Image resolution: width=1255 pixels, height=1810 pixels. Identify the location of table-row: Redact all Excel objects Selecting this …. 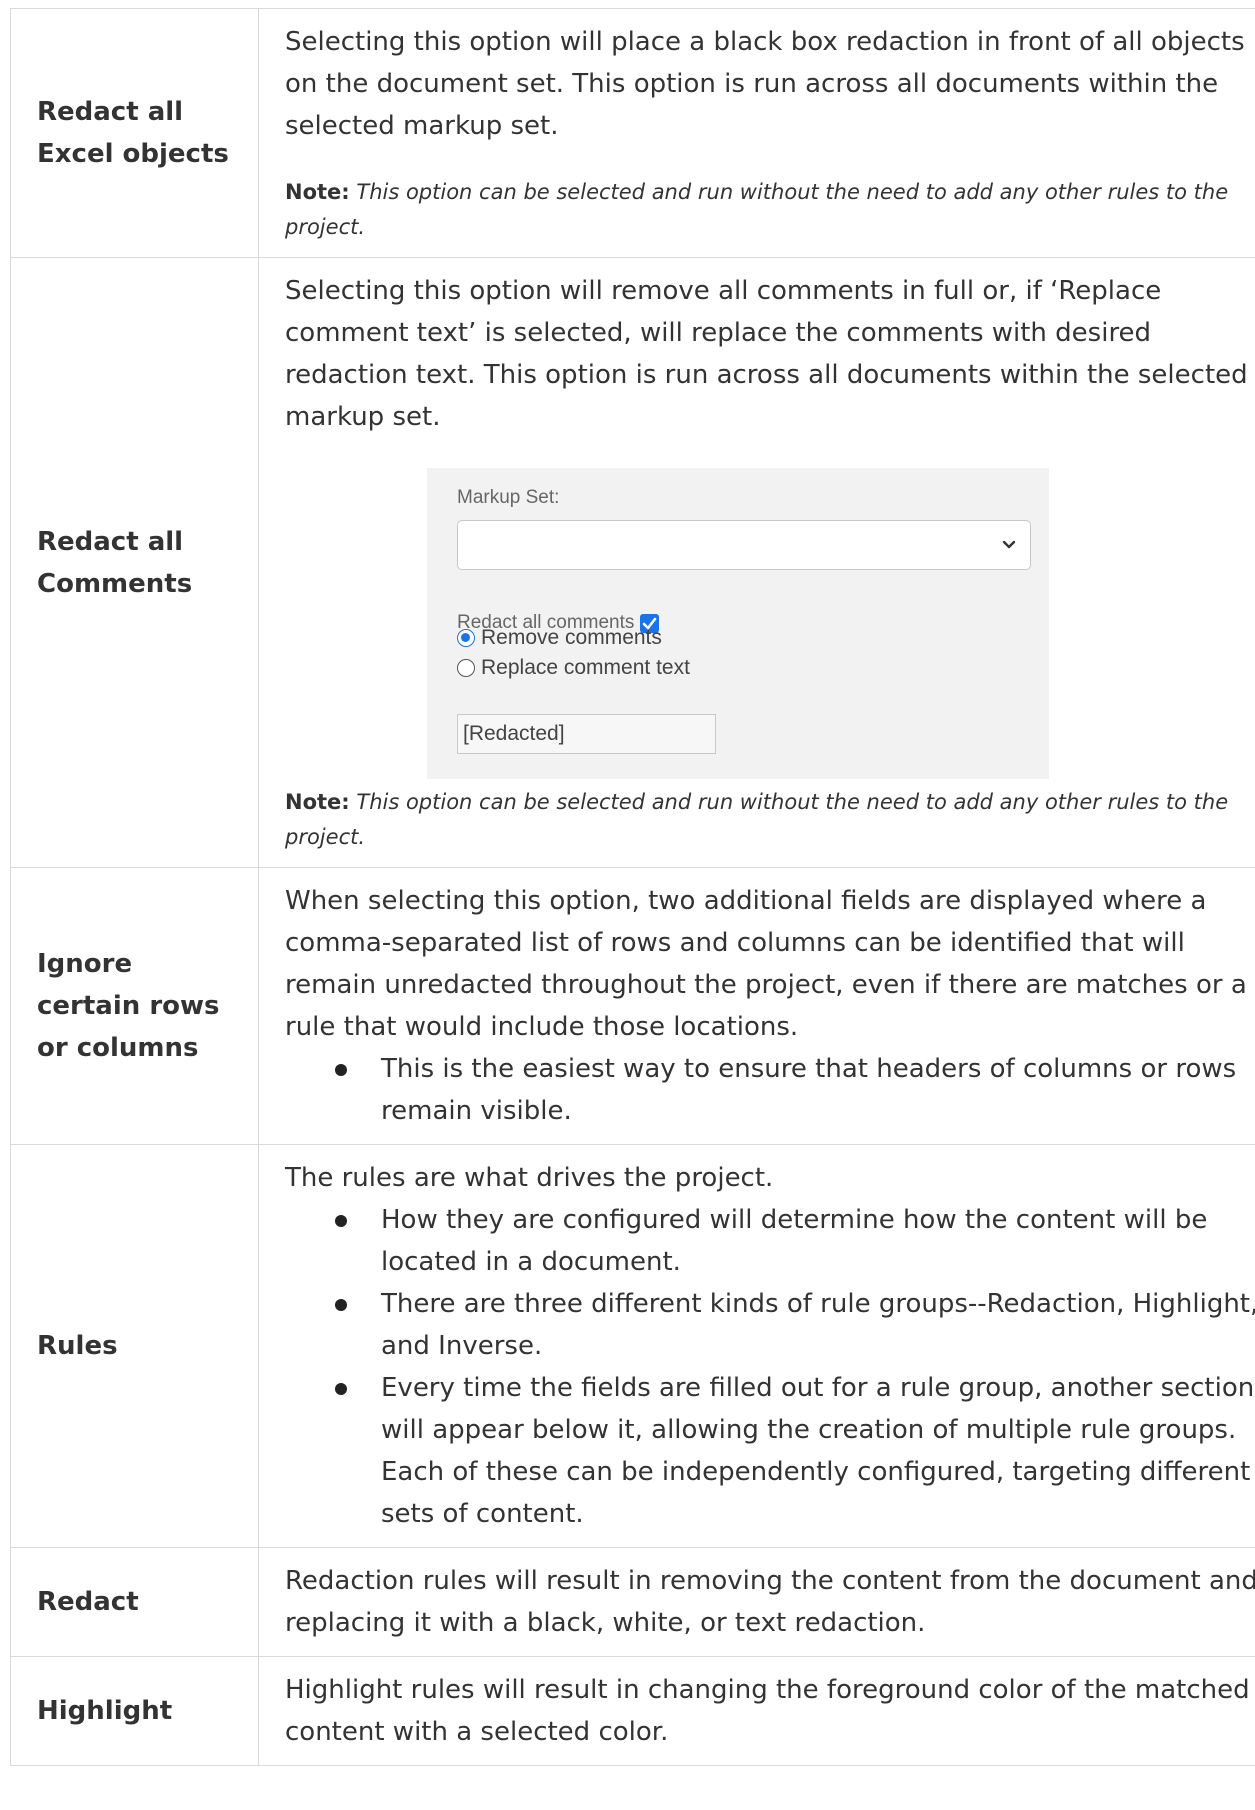
(632, 133).